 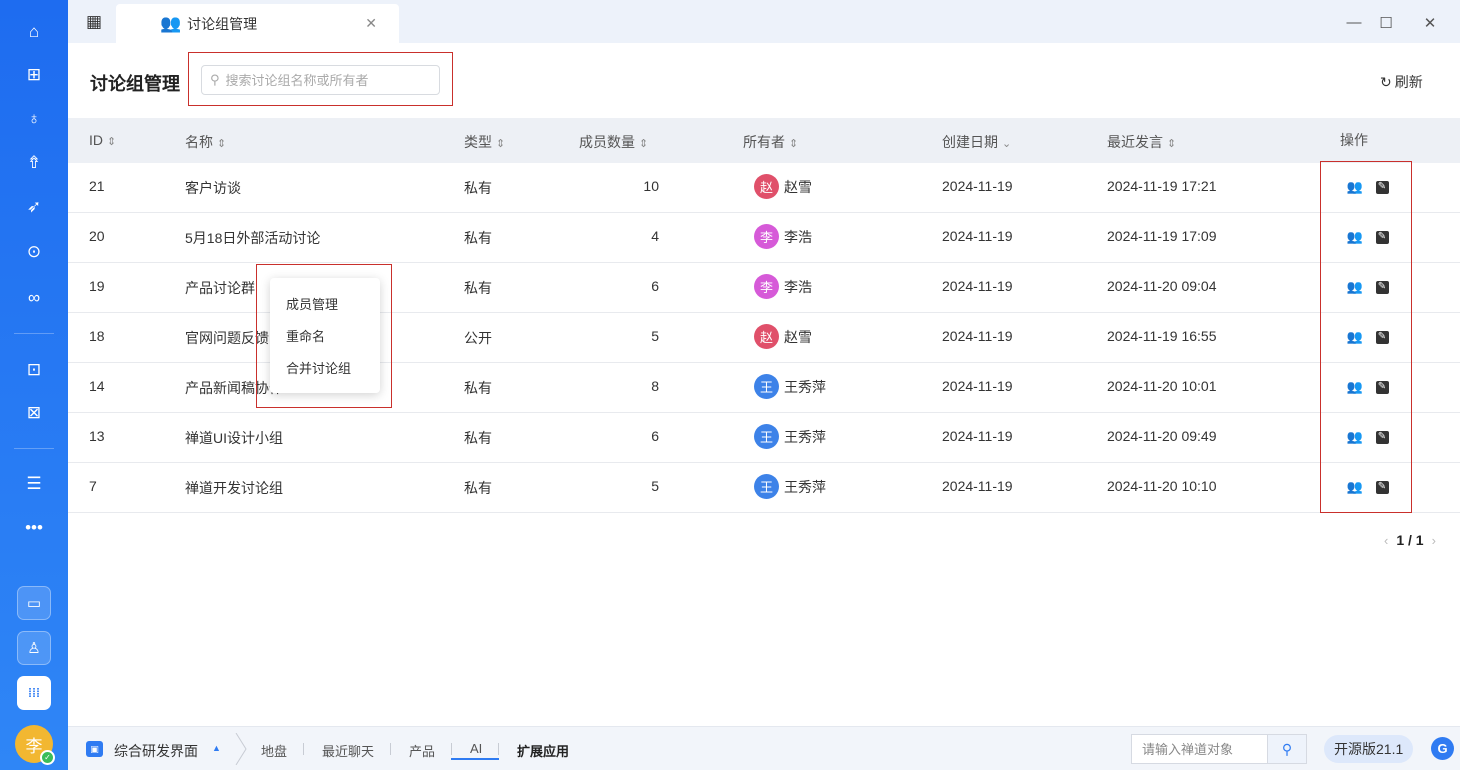 What do you see at coordinates (613, 142) in the screenshot?
I see `column-header-members: 成员数量 ⇕` at bounding box center [613, 142].